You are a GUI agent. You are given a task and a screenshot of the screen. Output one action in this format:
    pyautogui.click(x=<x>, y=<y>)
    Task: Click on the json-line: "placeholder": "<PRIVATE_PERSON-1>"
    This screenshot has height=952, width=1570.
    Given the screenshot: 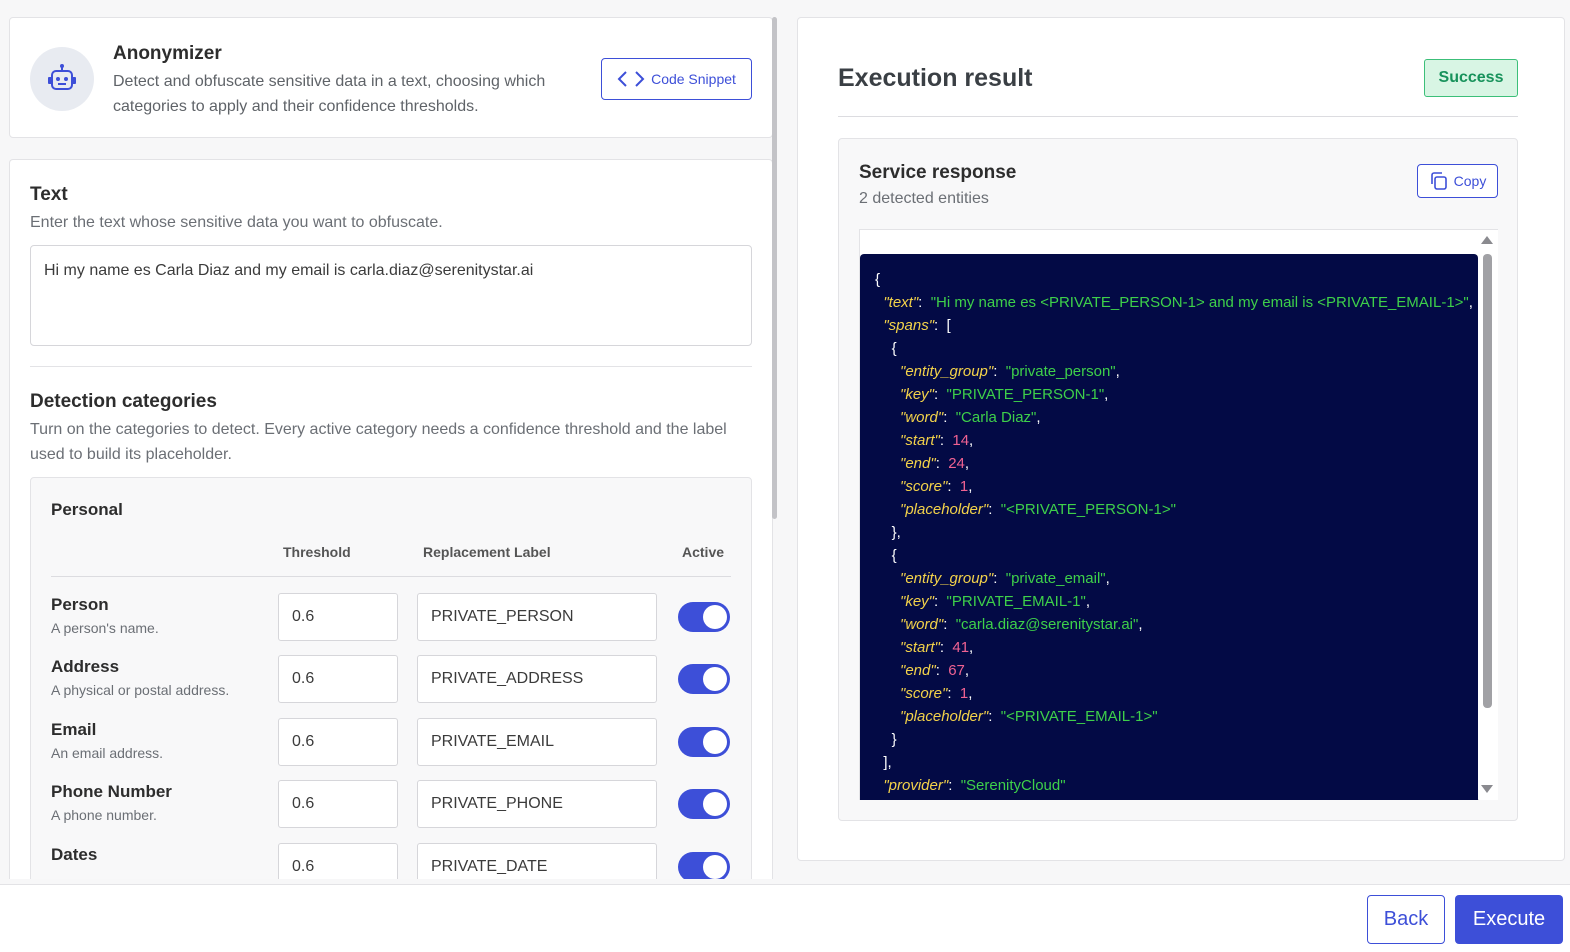 What is the action you would take?
    pyautogui.click(x=1038, y=509)
    